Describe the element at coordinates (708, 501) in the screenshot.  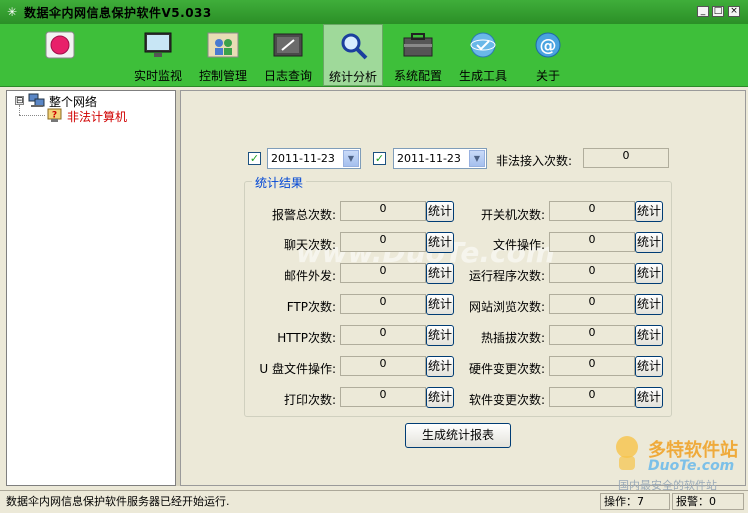
I see `status-alarms: 报警：0` at that location.